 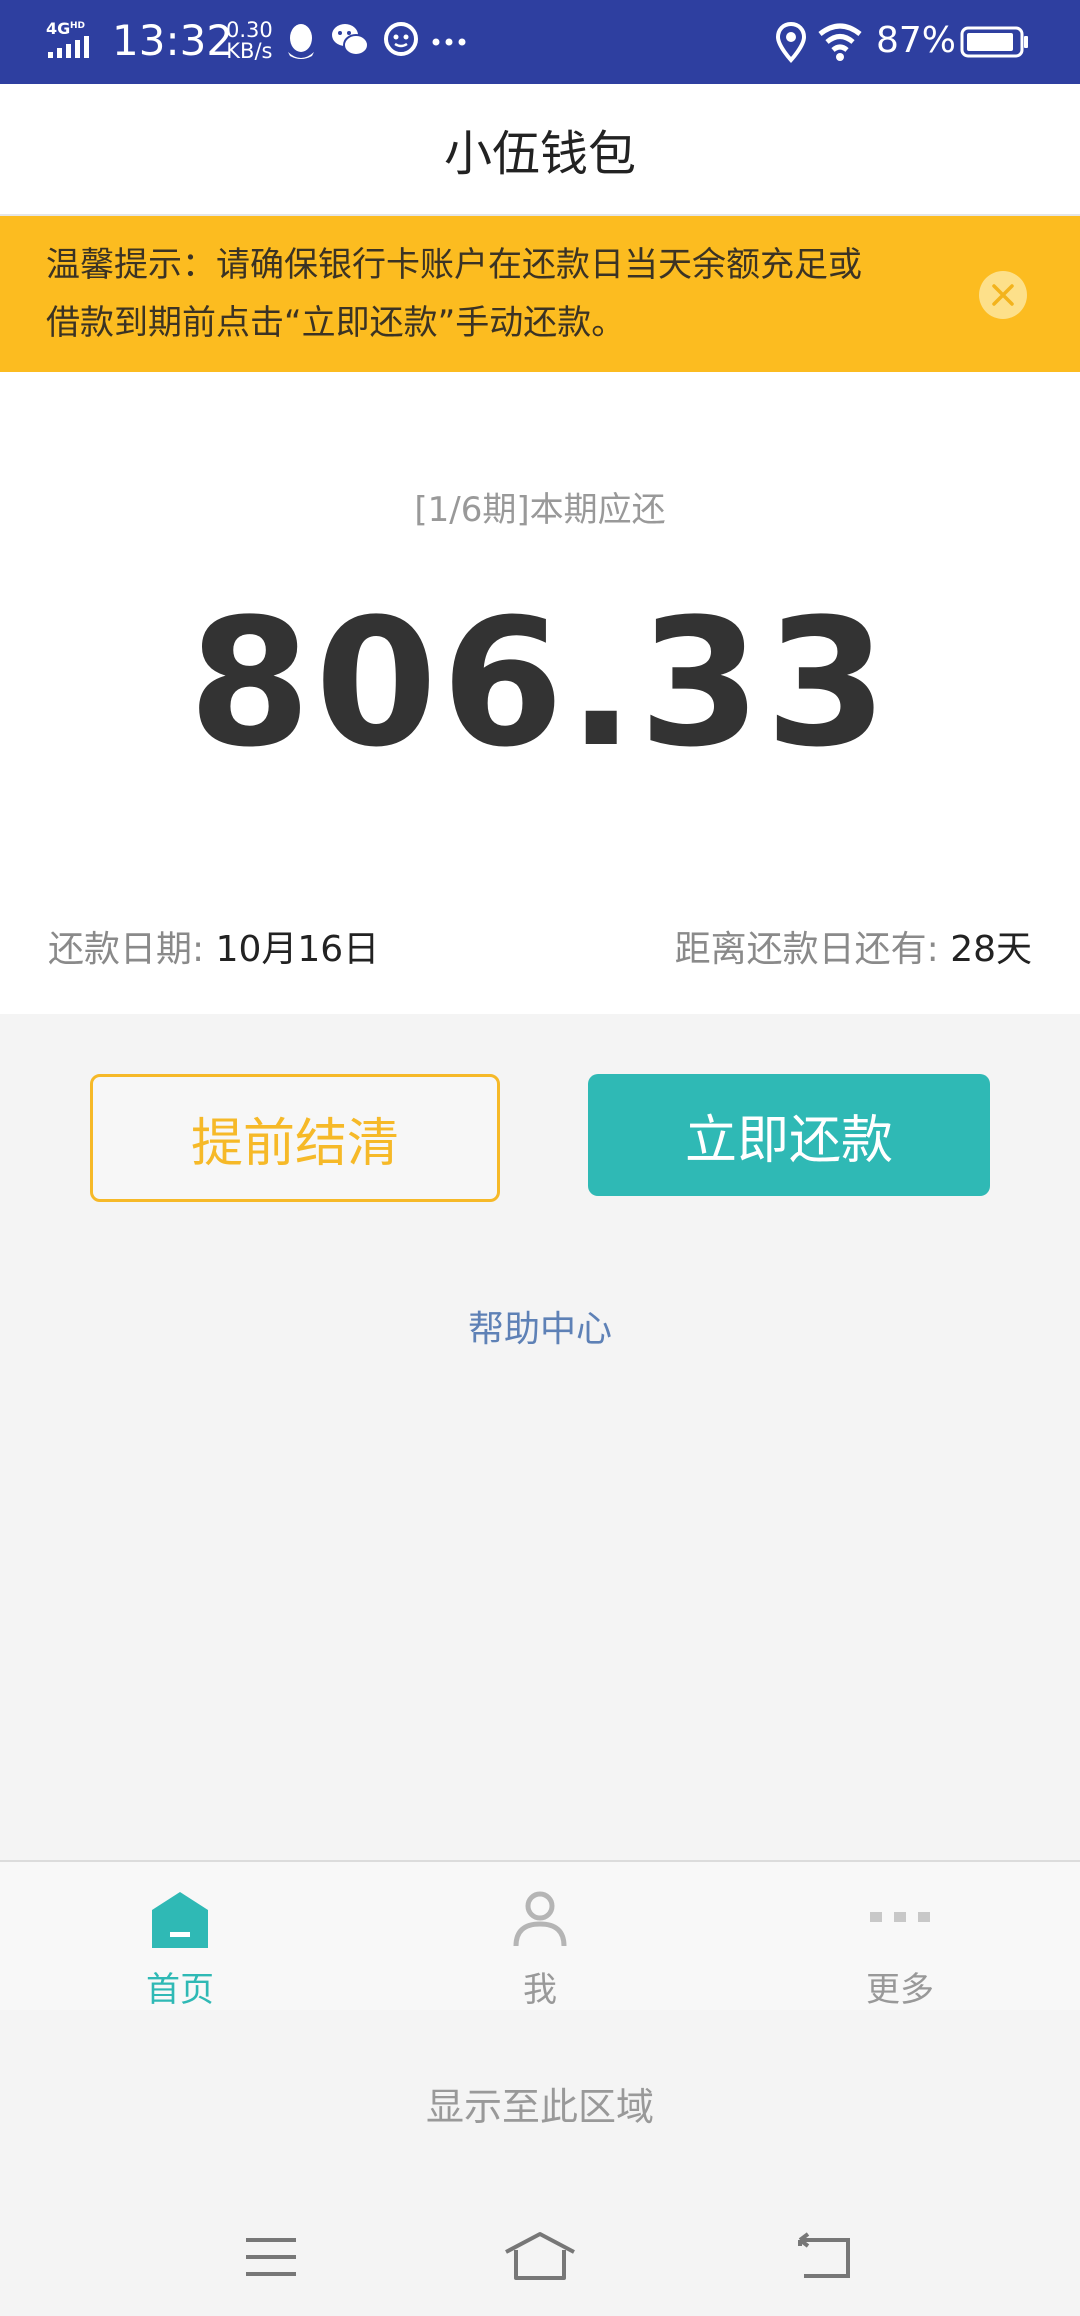 I want to click on tab-home: 首页, so click(x=180, y=1936).